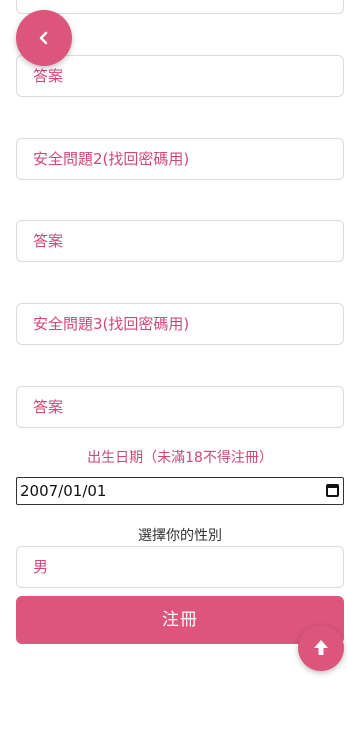  Describe the element at coordinates (180, 536) in the screenshot. I see `gender-label: 選擇你的性別` at that location.